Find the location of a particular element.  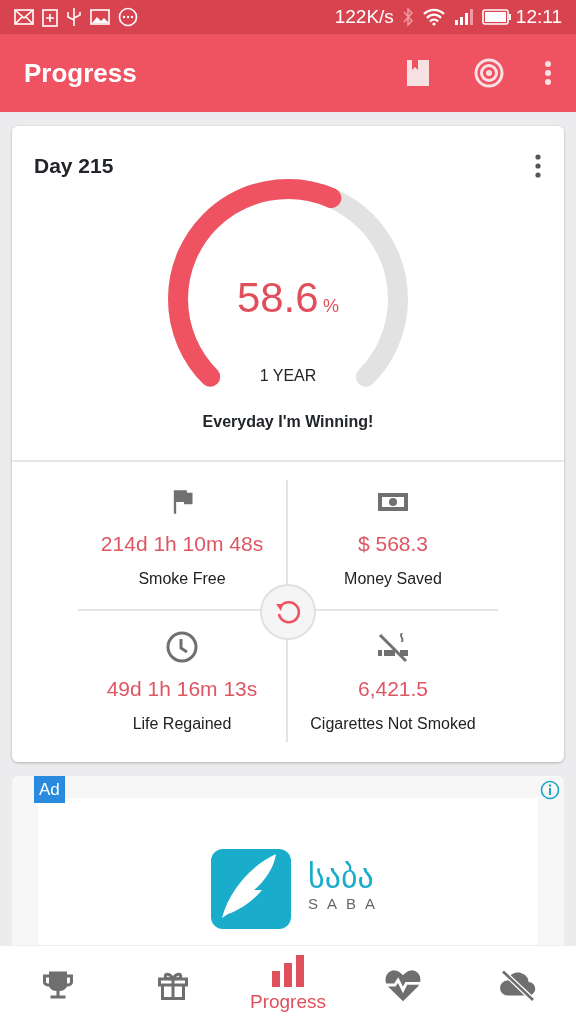

usb-icon is located at coordinates (74, 17).